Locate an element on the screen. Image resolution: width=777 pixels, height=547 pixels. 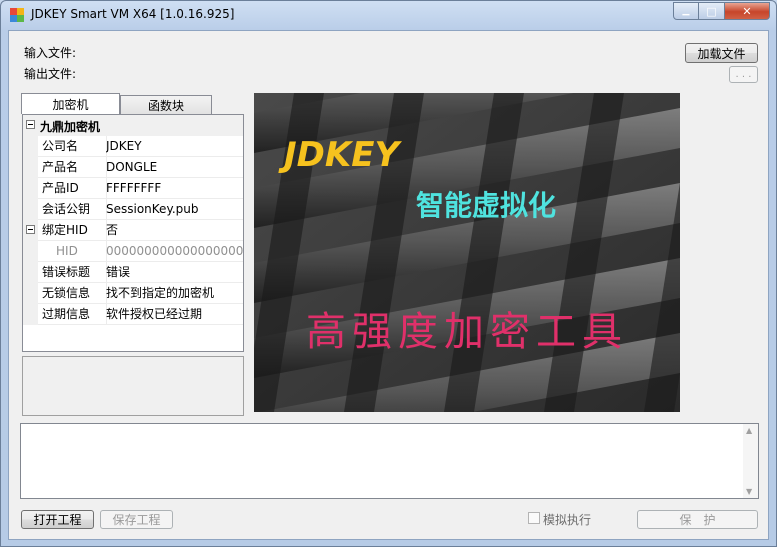
input-file-label: 输入文件: is located at coordinates (50, 53).